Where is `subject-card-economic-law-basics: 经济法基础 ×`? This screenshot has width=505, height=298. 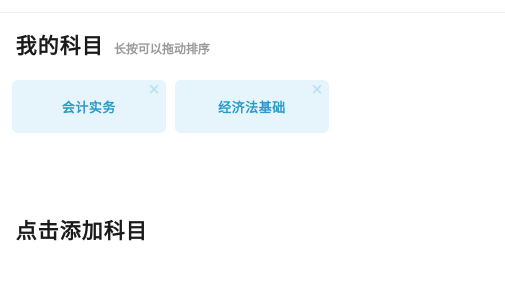
subject-card-economic-law-basics: 经济法基础 × is located at coordinates (252, 106).